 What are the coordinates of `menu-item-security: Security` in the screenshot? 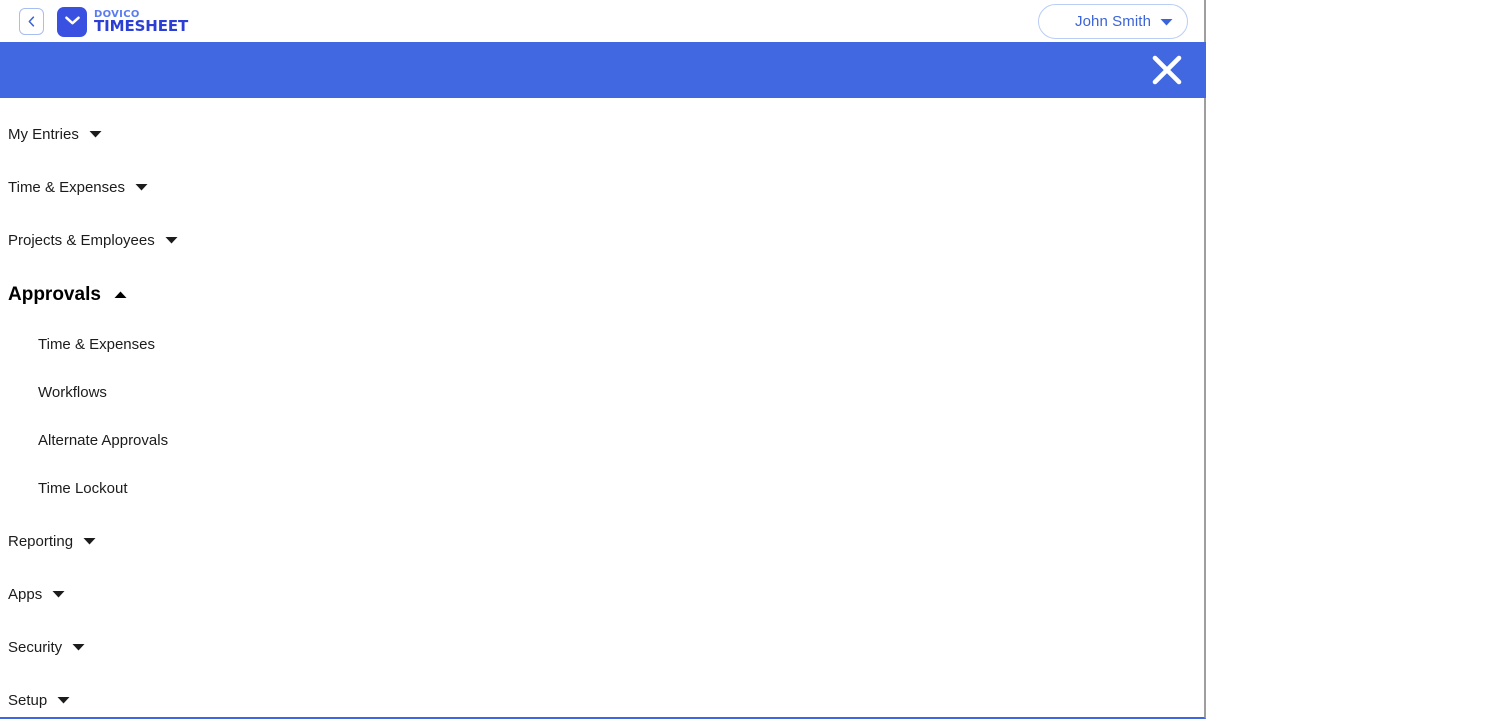 It's located at (602, 647).